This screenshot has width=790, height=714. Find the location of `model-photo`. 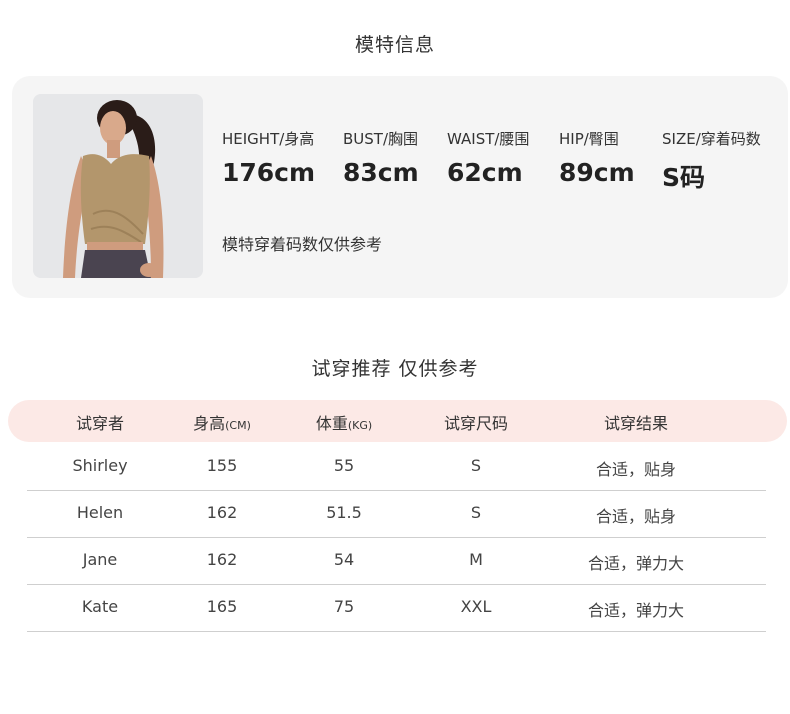

model-photo is located at coordinates (118, 186).